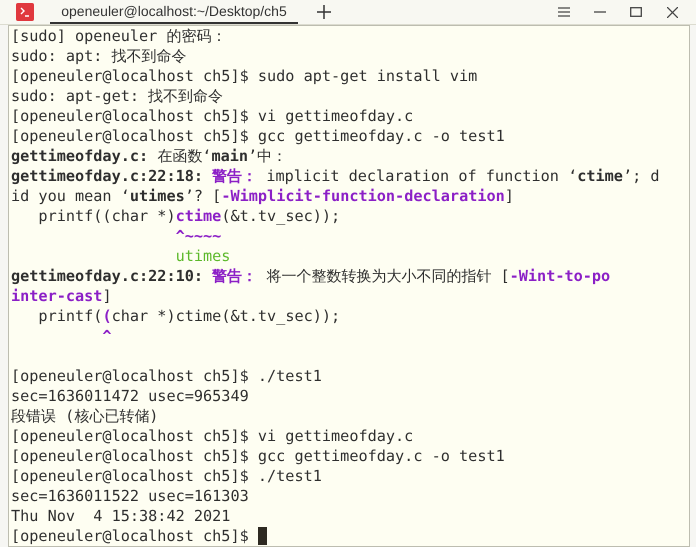 The width and height of the screenshot is (696, 547). What do you see at coordinates (310, 276) in the screenshot?
I see `terminal-line: gettimeofday.c:22:10: 警告： 将一个整数转换为大小不同的指针 [-Wint-to-po` at bounding box center [310, 276].